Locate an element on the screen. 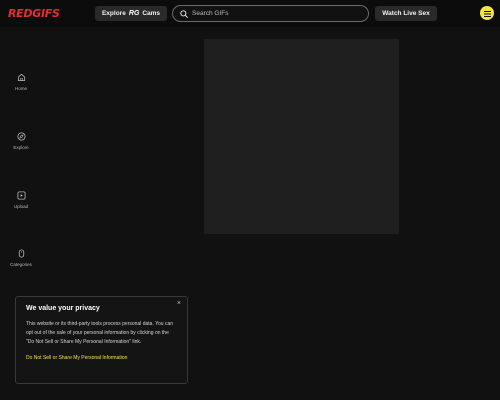 The width and height of the screenshot is (500, 400). mouse-icon is located at coordinates (21, 253).